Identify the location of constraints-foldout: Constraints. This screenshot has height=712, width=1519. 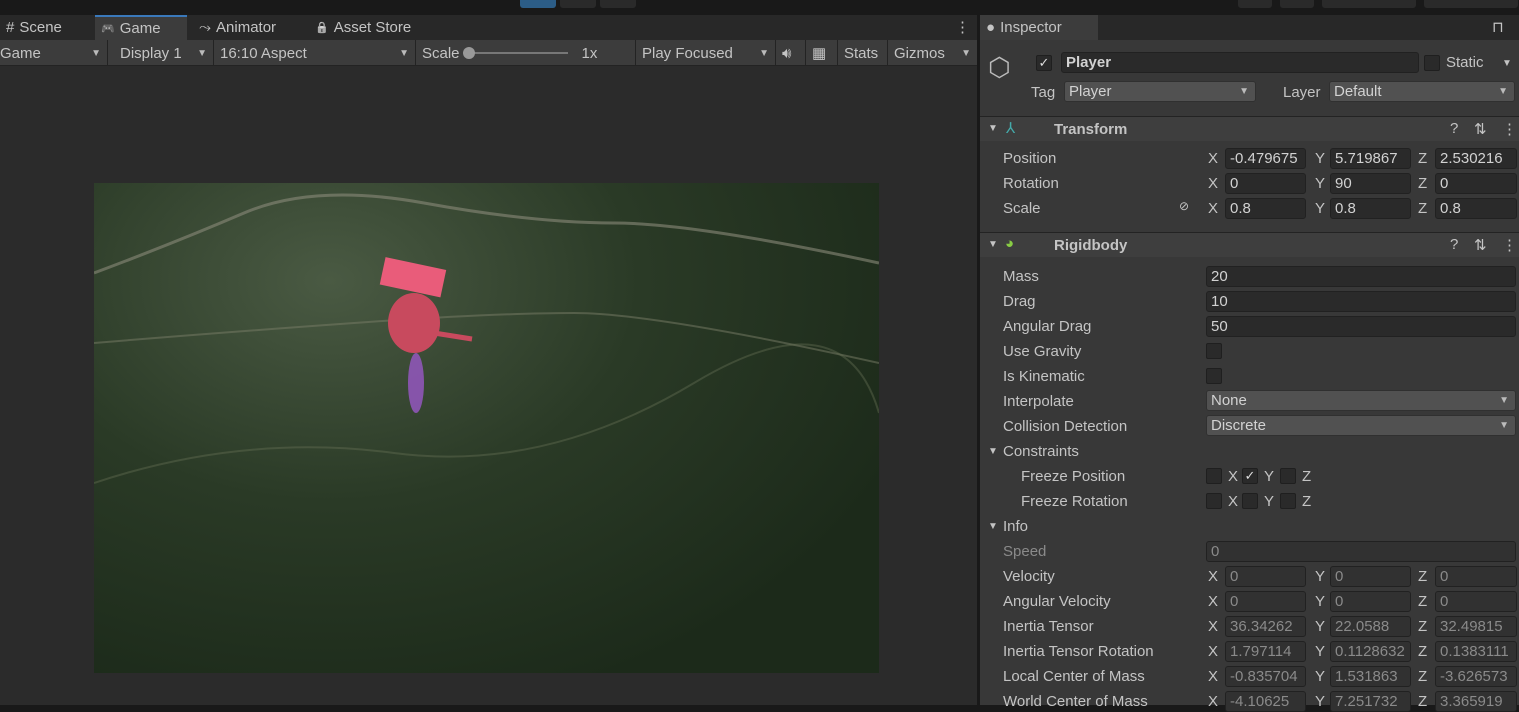
(1041, 451).